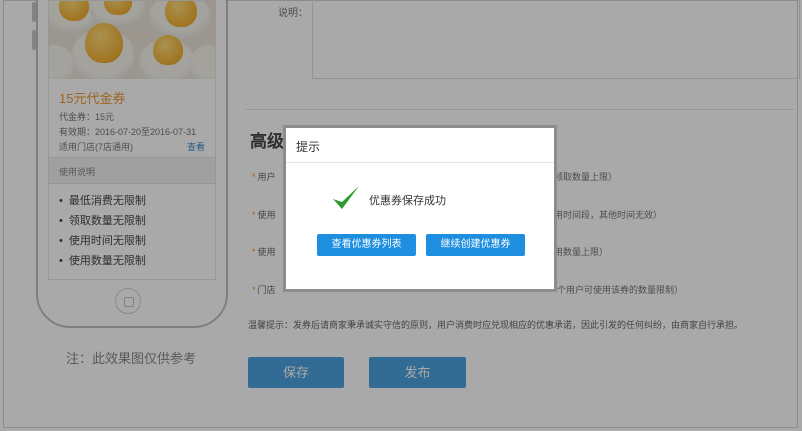 This screenshot has height=431, width=802. What do you see at coordinates (346, 197) in the screenshot?
I see `check-icon` at bounding box center [346, 197].